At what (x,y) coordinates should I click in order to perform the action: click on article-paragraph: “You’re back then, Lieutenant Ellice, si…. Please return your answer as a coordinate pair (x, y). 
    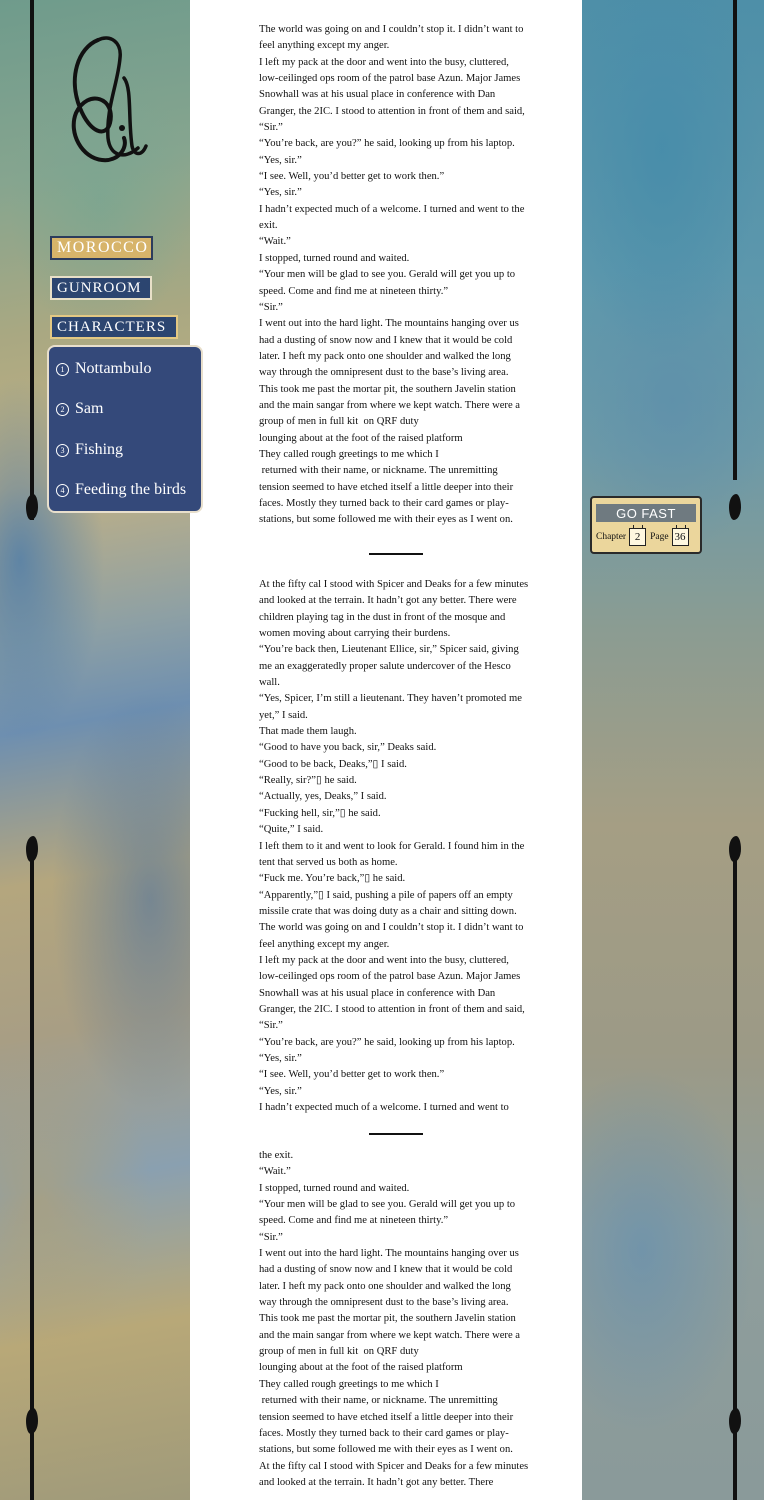
    Looking at the image, I should click on (390, 666).